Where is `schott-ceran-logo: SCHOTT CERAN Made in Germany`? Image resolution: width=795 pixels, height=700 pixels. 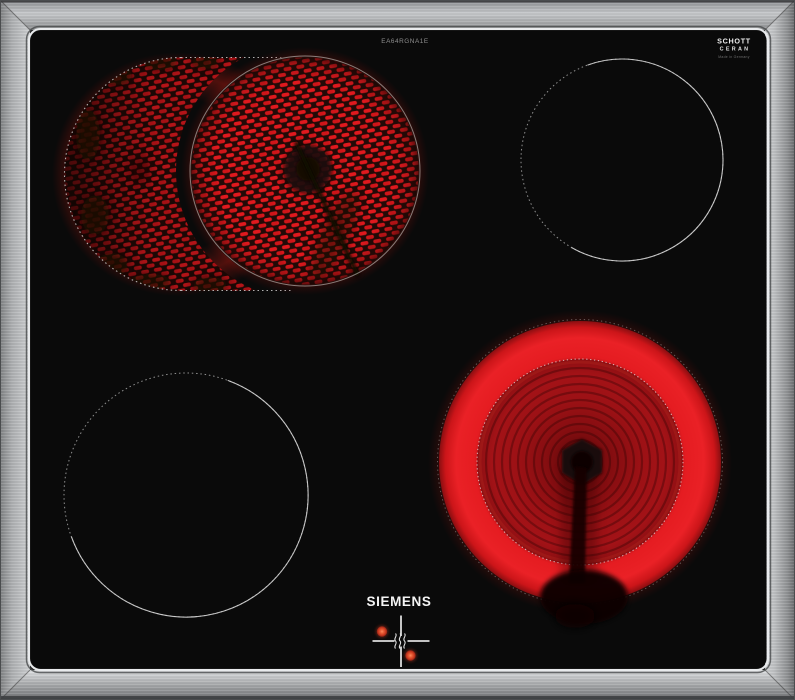 schott-ceran-logo: SCHOTT CERAN Made in Germany is located at coordinates (734, 48).